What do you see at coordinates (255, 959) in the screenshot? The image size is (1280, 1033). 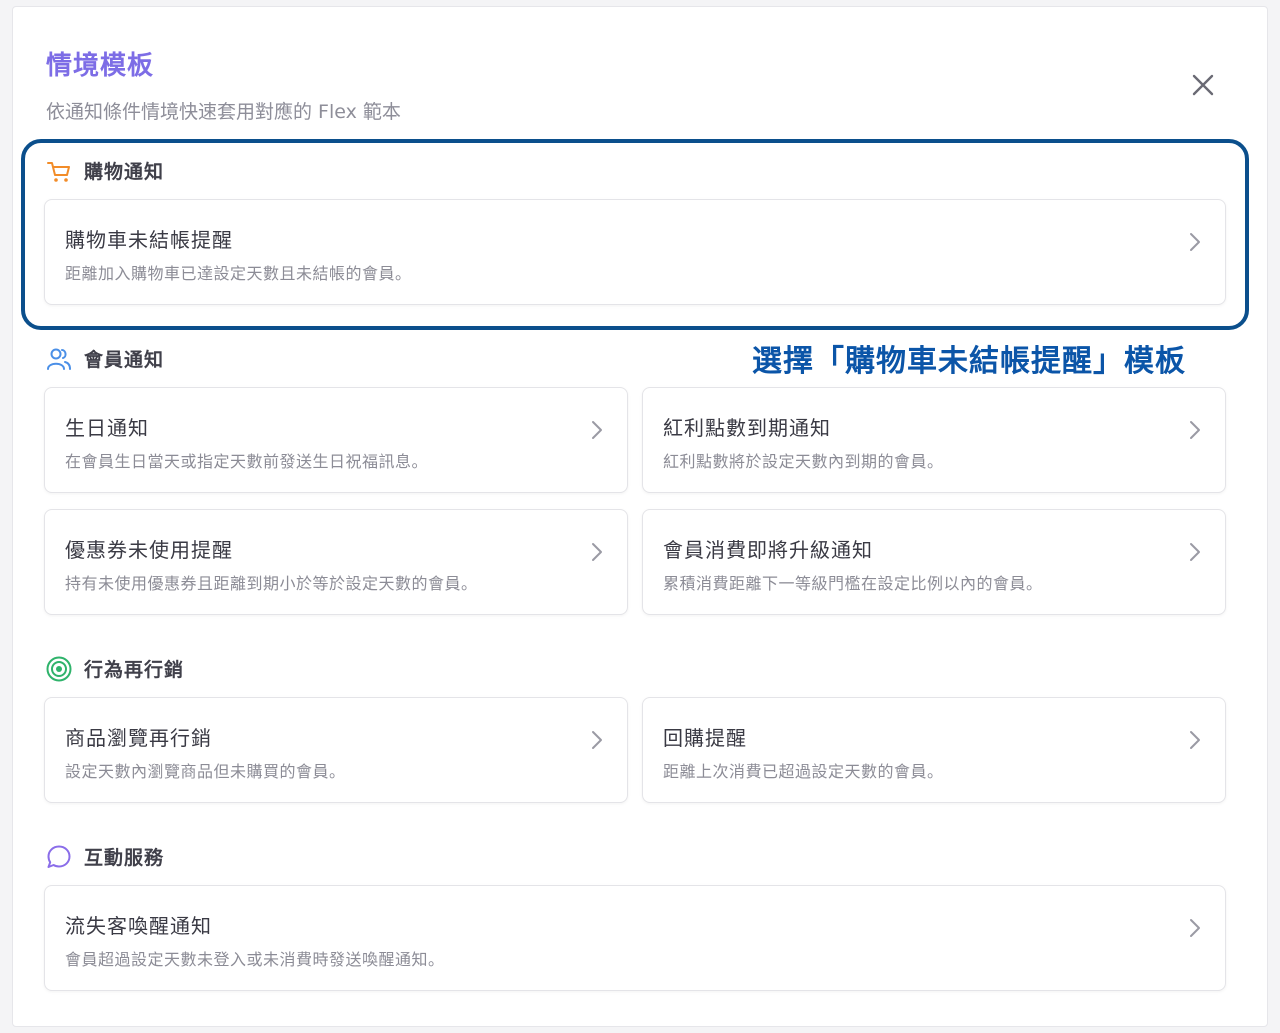 I see `card-desc: 會員超過設定天數未登入或未消費時發送喚醒通知。` at bounding box center [255, 959].